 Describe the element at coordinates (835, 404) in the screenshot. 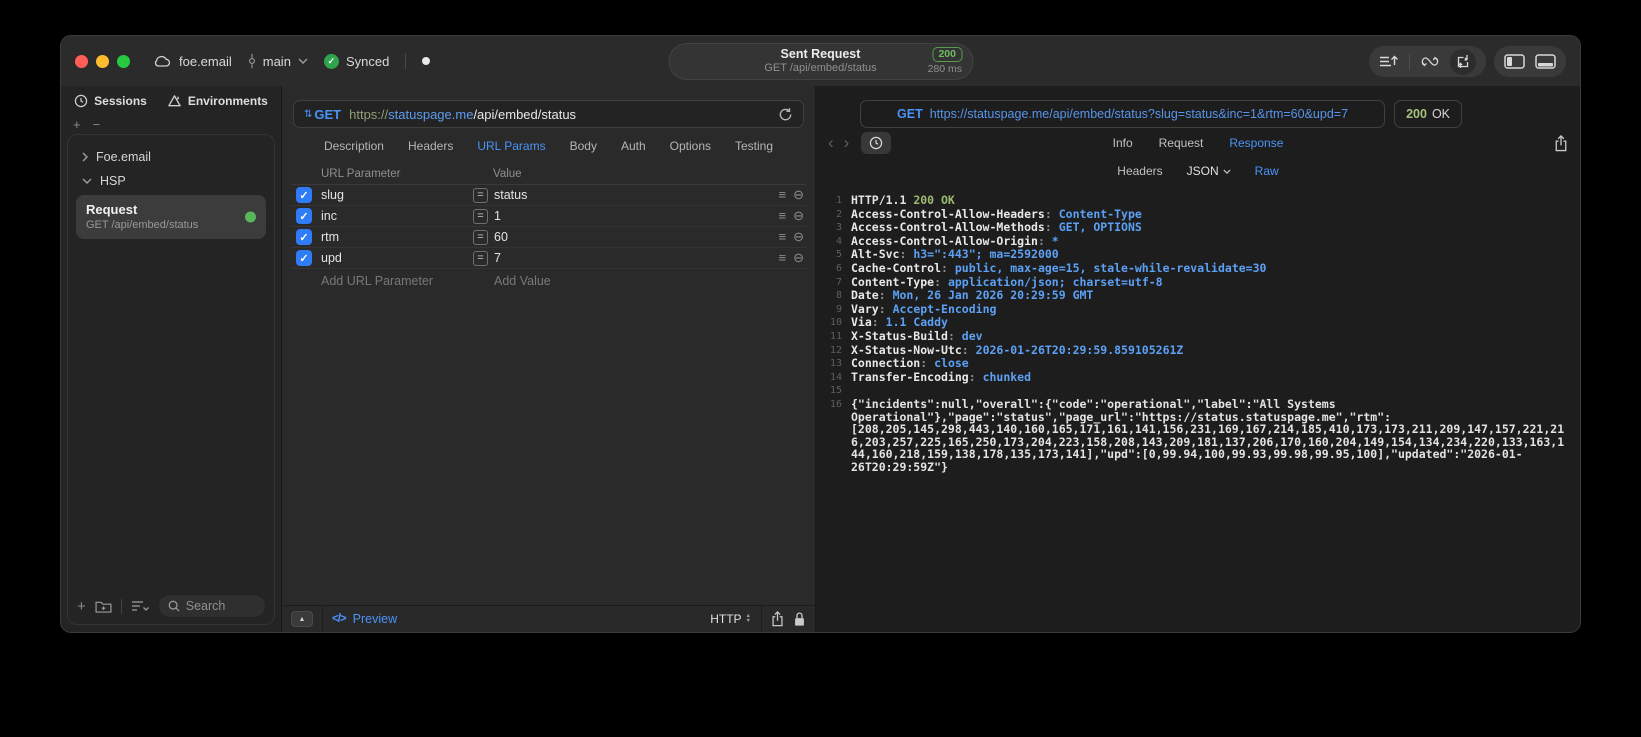

I see `line-number: 16` at that location.